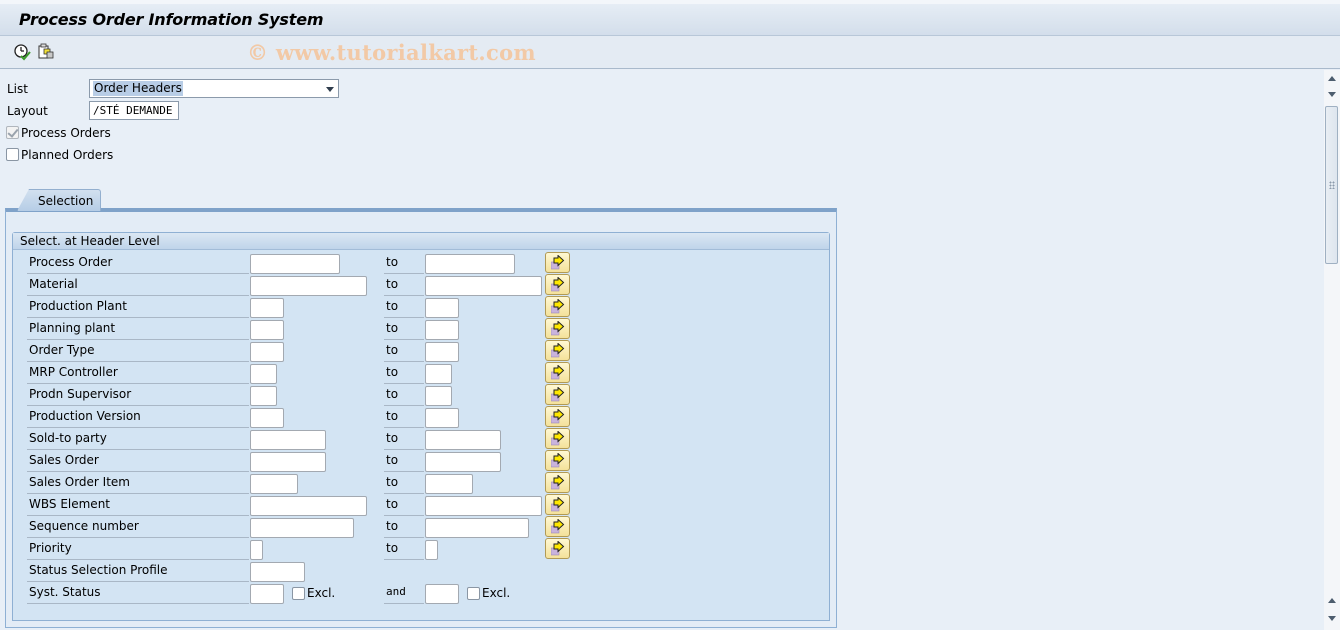  What do you see at coordinates (138, 483) in the screenshot?
I see `field-label: Sales Order Item` at bounding box center [138, 483].